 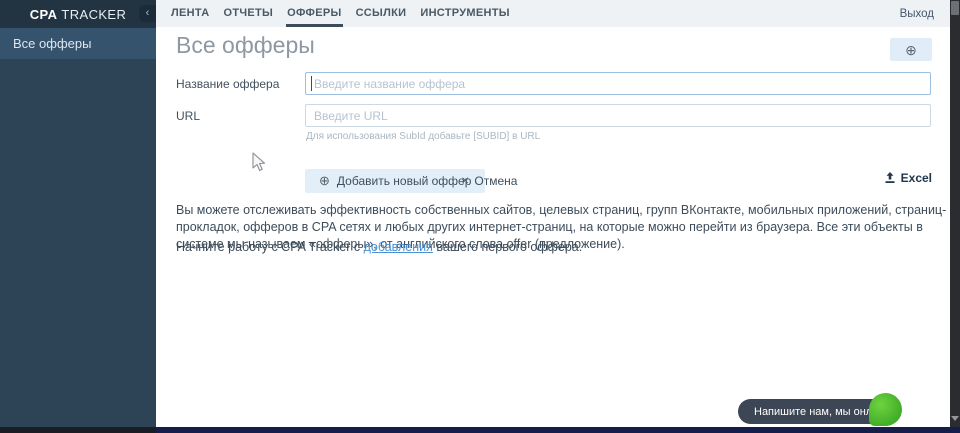 I want to click on jivo-logo: jivo, so click(x=915, y=411).